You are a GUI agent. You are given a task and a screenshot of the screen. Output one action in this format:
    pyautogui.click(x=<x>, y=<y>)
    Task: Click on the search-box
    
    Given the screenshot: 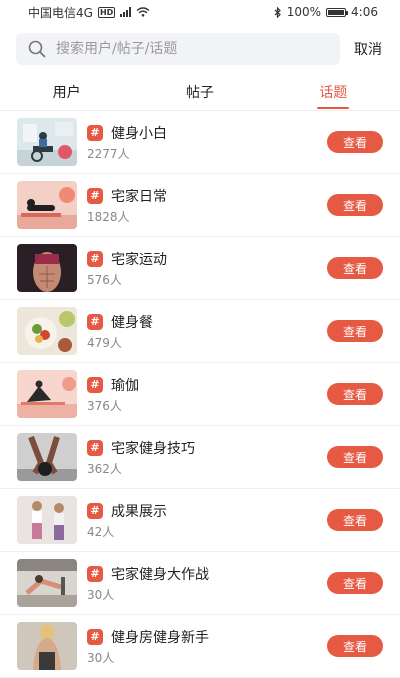 What is the action you would take?
    pyautogui.click(x=178, y=49)
    